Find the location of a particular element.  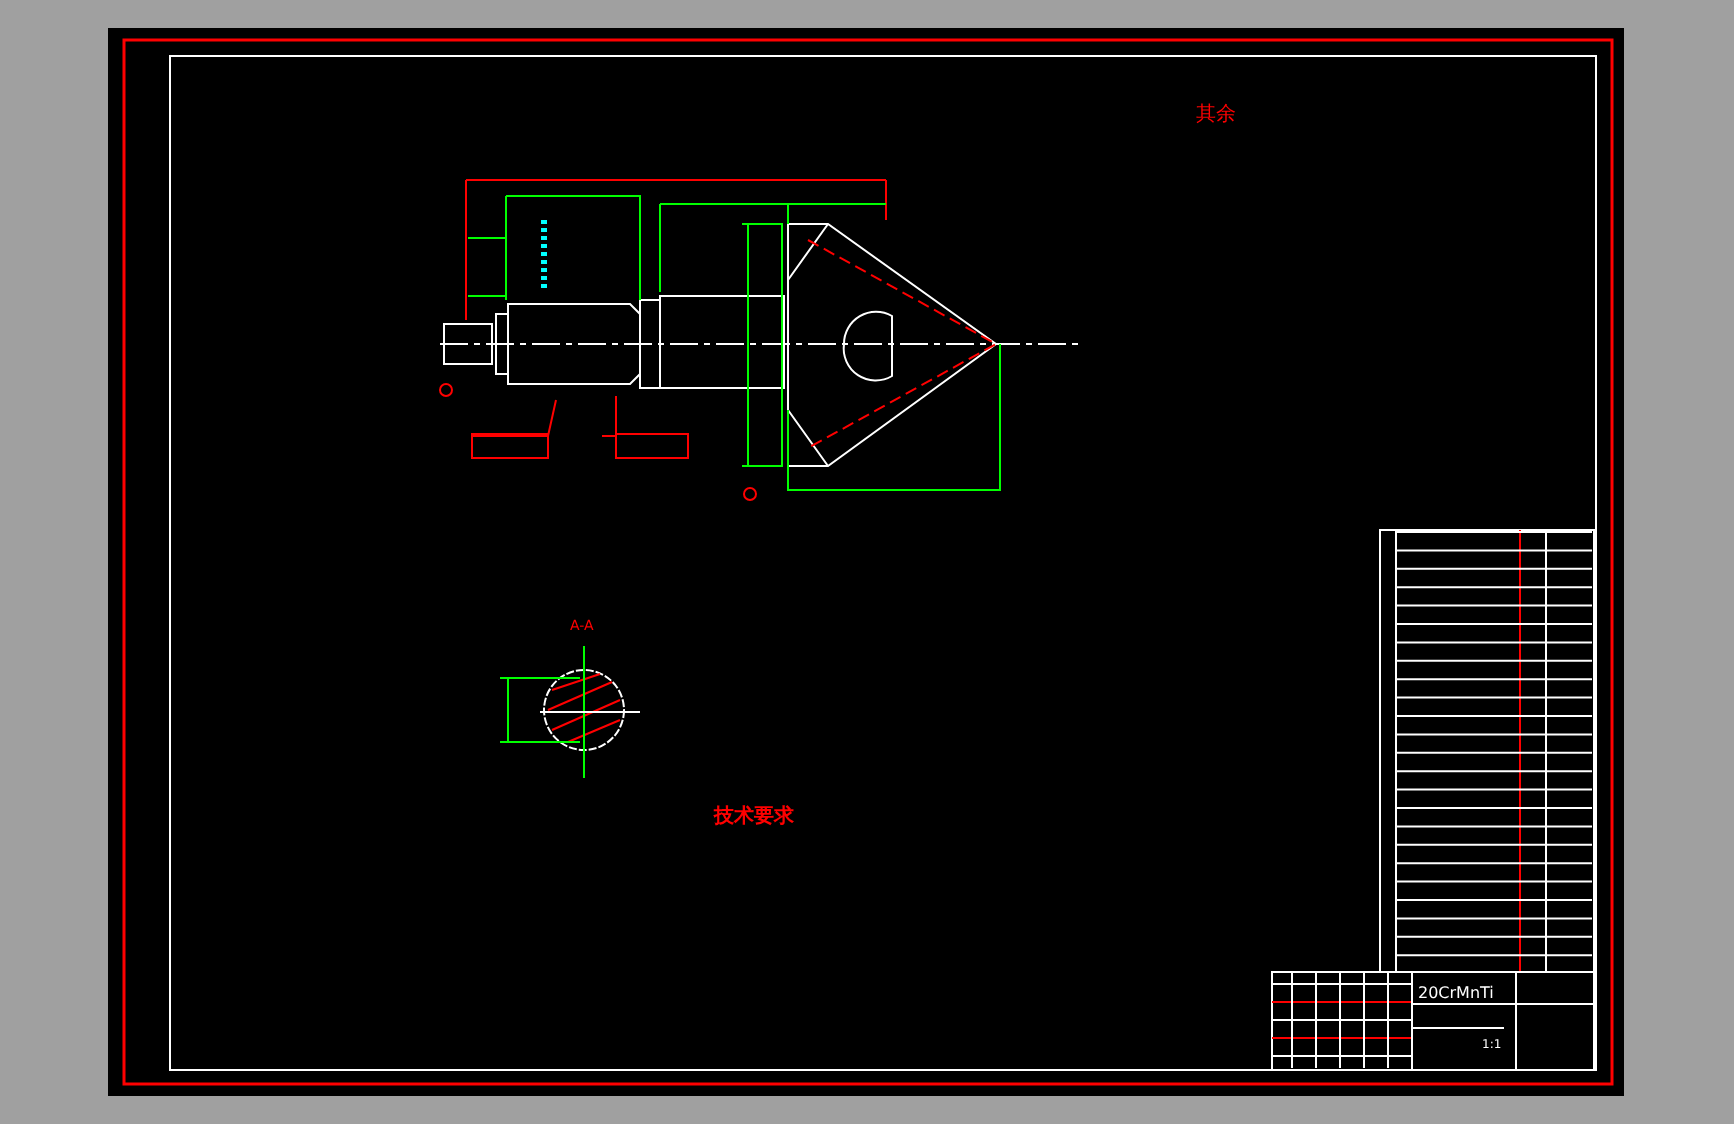

requirements-title: 技术要求 is located at coordinates (754, 817).